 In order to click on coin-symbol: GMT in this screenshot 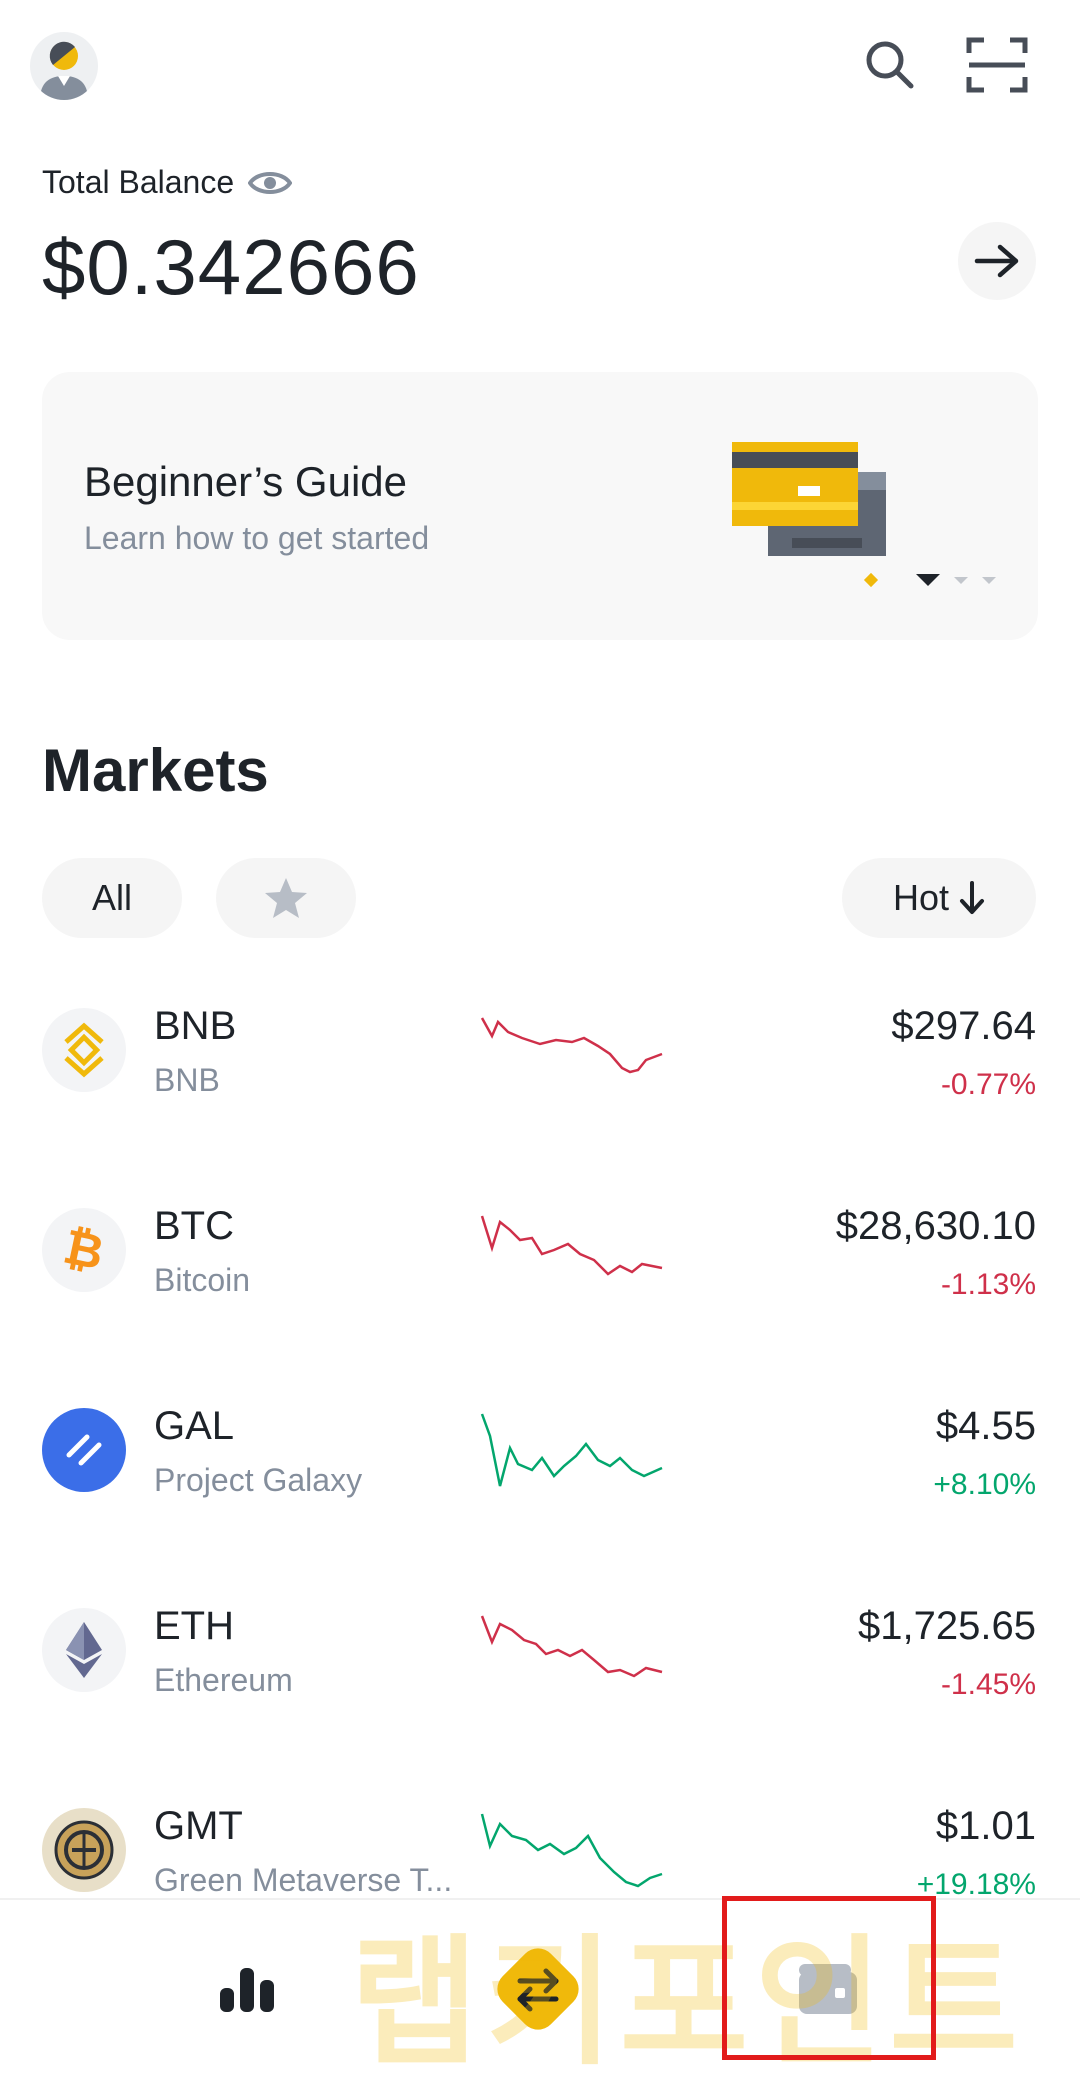, I will do `click(198, 1826)`.